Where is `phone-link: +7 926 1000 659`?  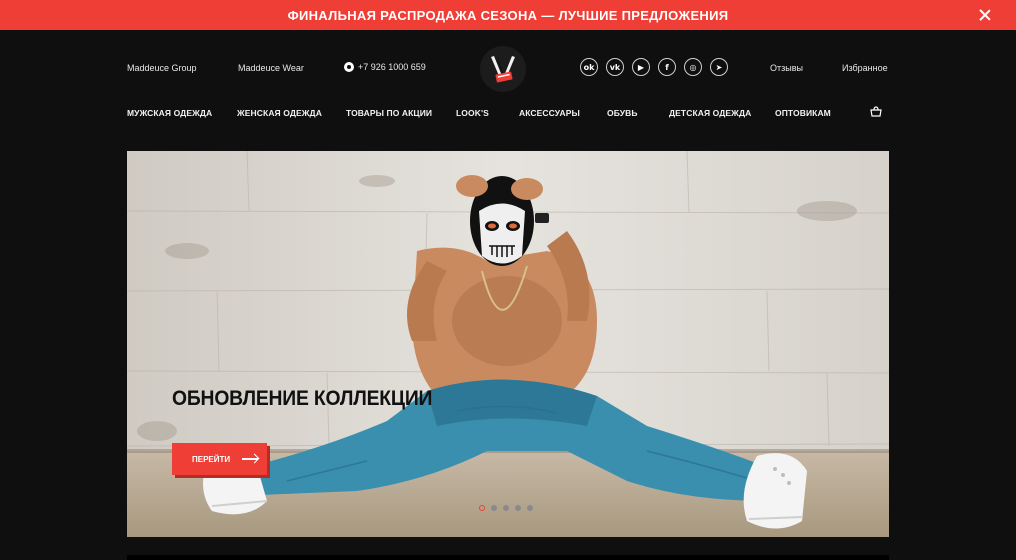
phone-link: +7 926 1000 659 is located at coordinates (385, 67).